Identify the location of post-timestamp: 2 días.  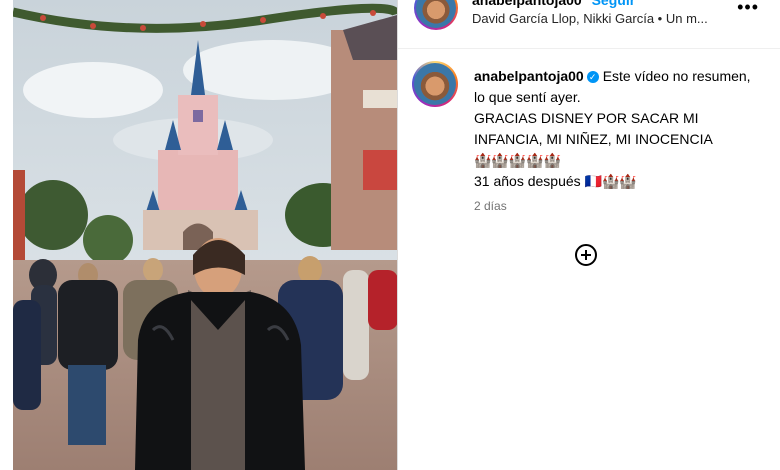
(490, 206).